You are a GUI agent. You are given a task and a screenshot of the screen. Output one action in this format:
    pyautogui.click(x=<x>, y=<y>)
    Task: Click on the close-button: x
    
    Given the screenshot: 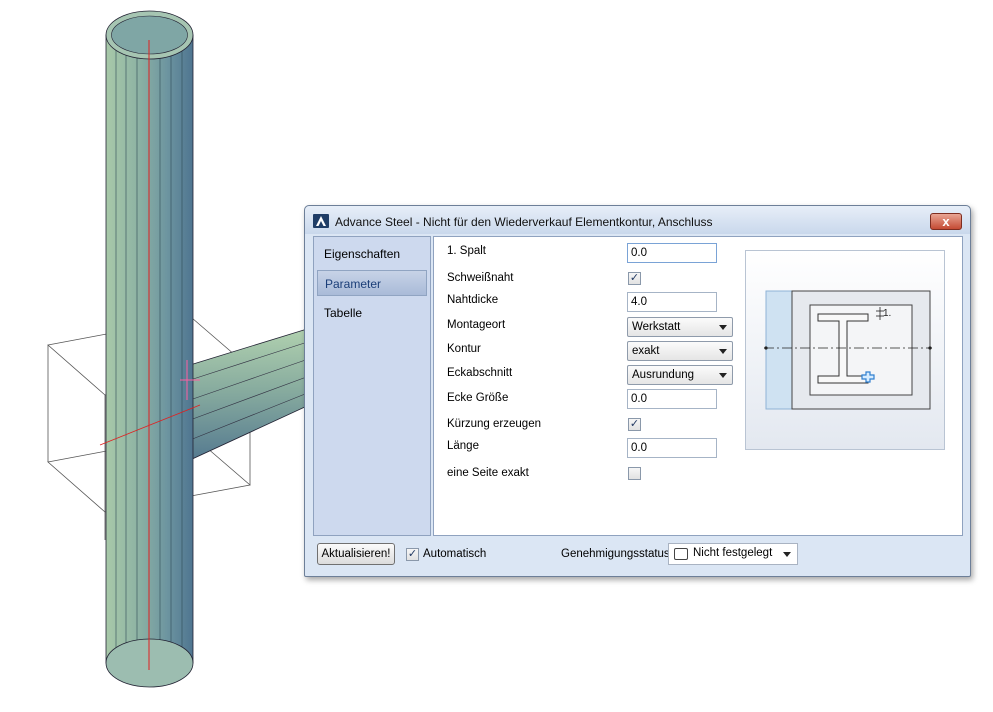 What is the action you would take?
    pyautogui.click(x=946, y=221)
    